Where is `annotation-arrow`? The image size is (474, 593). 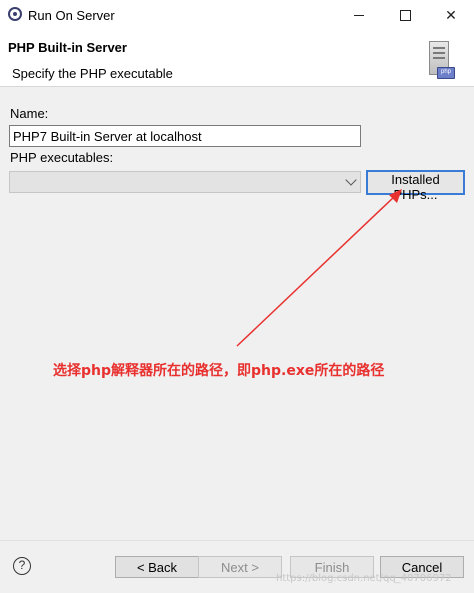
annotation-arrow is located at coordinates (319, 268).